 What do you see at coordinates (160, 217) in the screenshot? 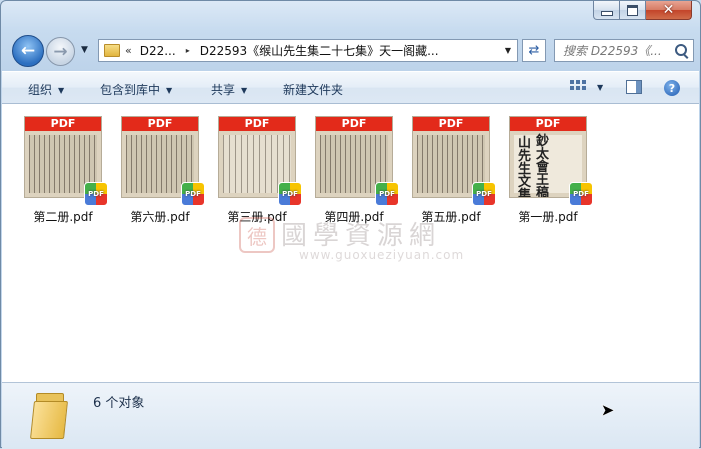
I see `file-name: 第六册.pdf` at bounding box center [160, 217].